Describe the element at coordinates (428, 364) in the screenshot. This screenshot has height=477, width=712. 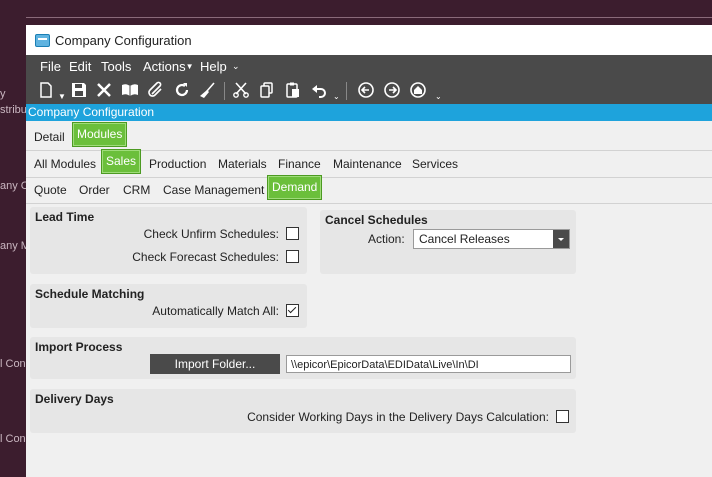
I see `import-folder-path-input: \\epicor\EpicorData\EDIData\Live\In\DI` at that location.